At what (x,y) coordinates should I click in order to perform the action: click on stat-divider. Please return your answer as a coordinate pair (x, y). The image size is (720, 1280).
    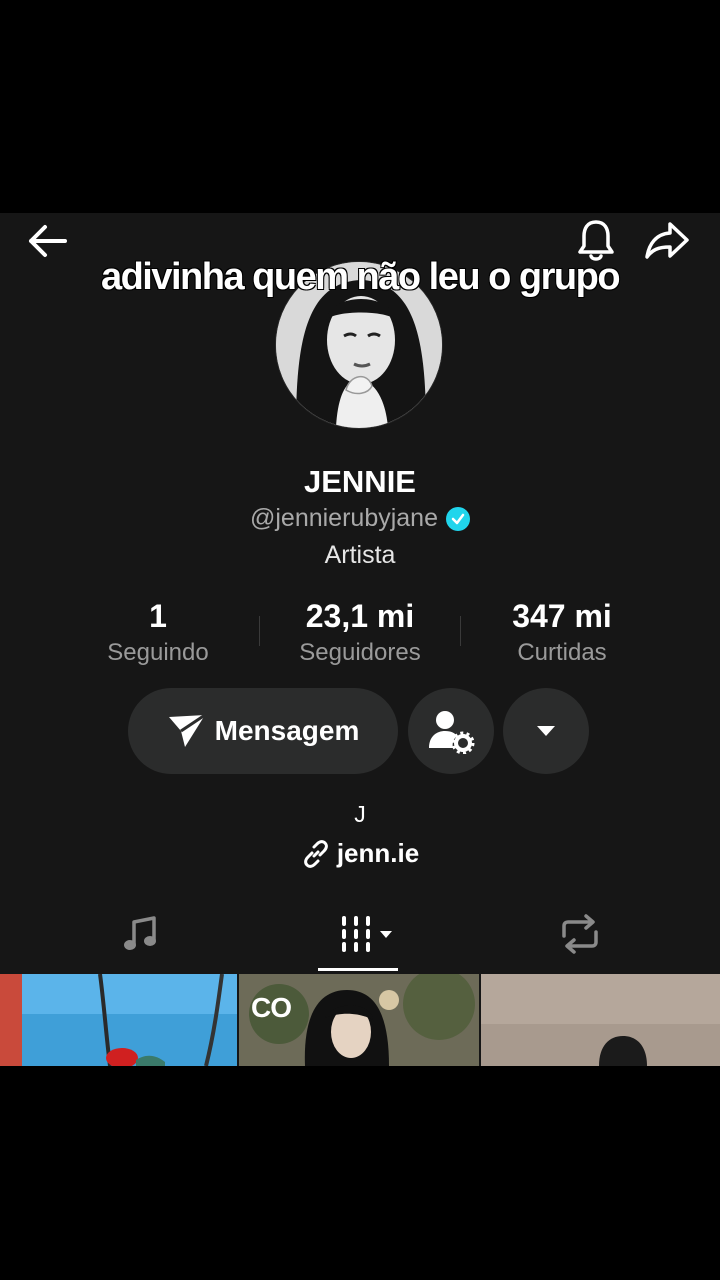
    Looking at the image, I should click on (460, 631).